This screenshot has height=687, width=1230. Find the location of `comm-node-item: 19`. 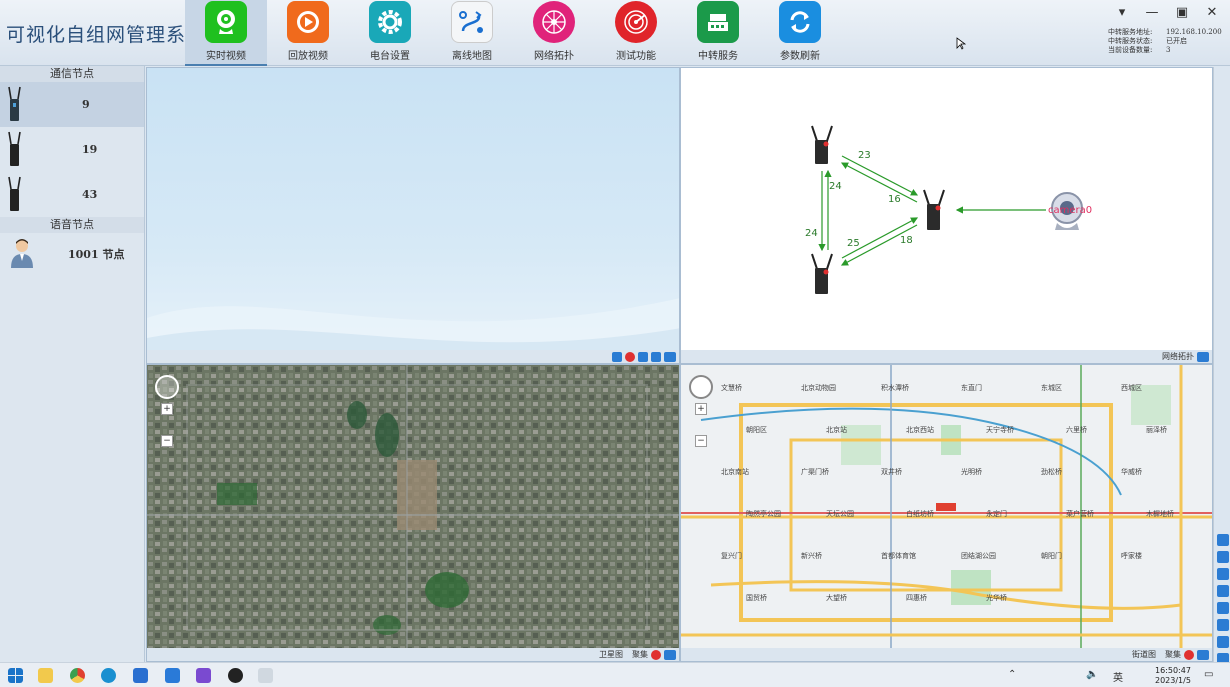

comm-node-item: 19 is located at coordinates (72, 149).